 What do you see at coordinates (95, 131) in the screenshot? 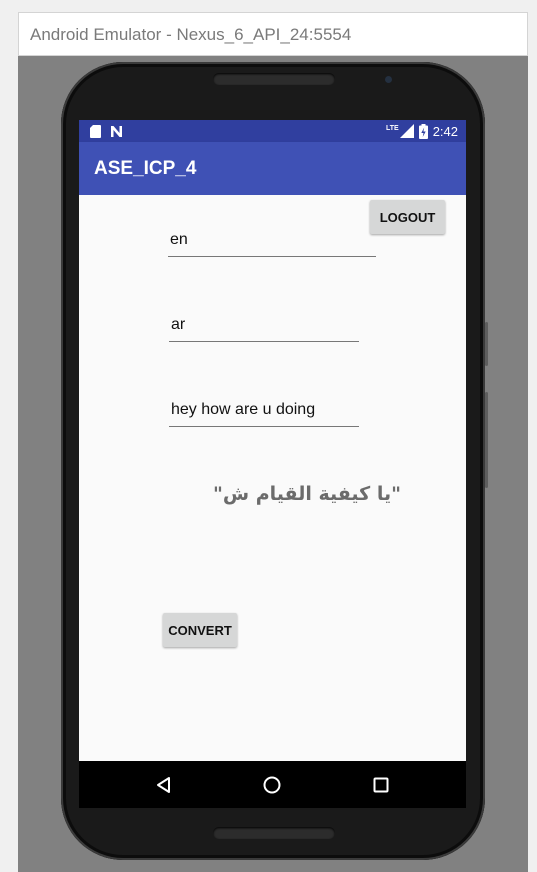
I see `sim-card-icon` at bounding box center [95, 131].